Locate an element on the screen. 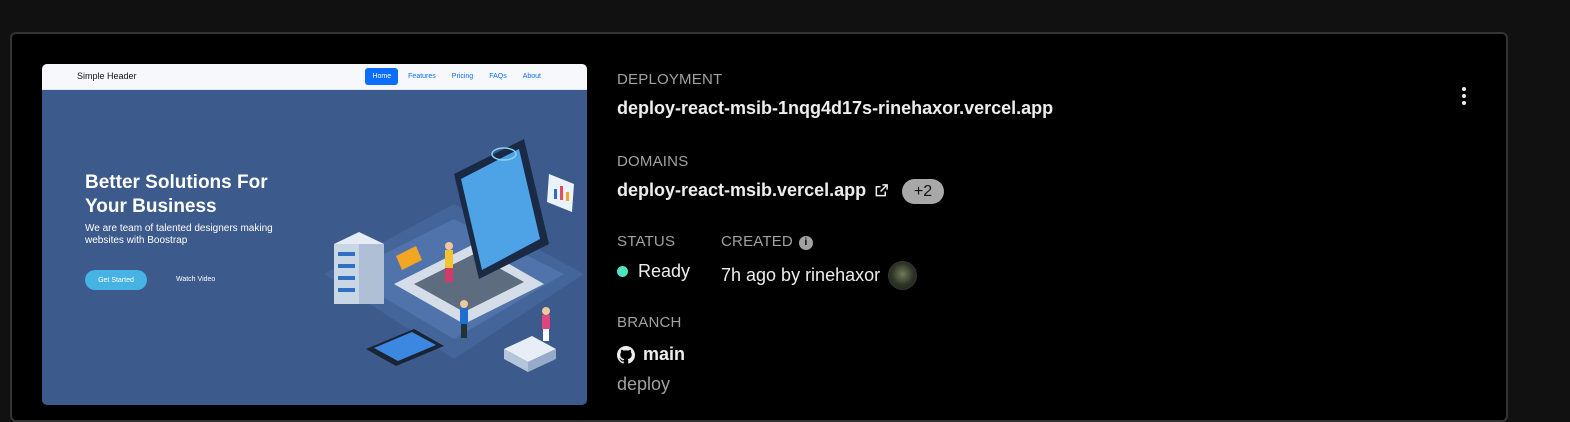 This screenshot has height=422, width=1570. branch-label: BRANCH is located at coordinates (649, 322).